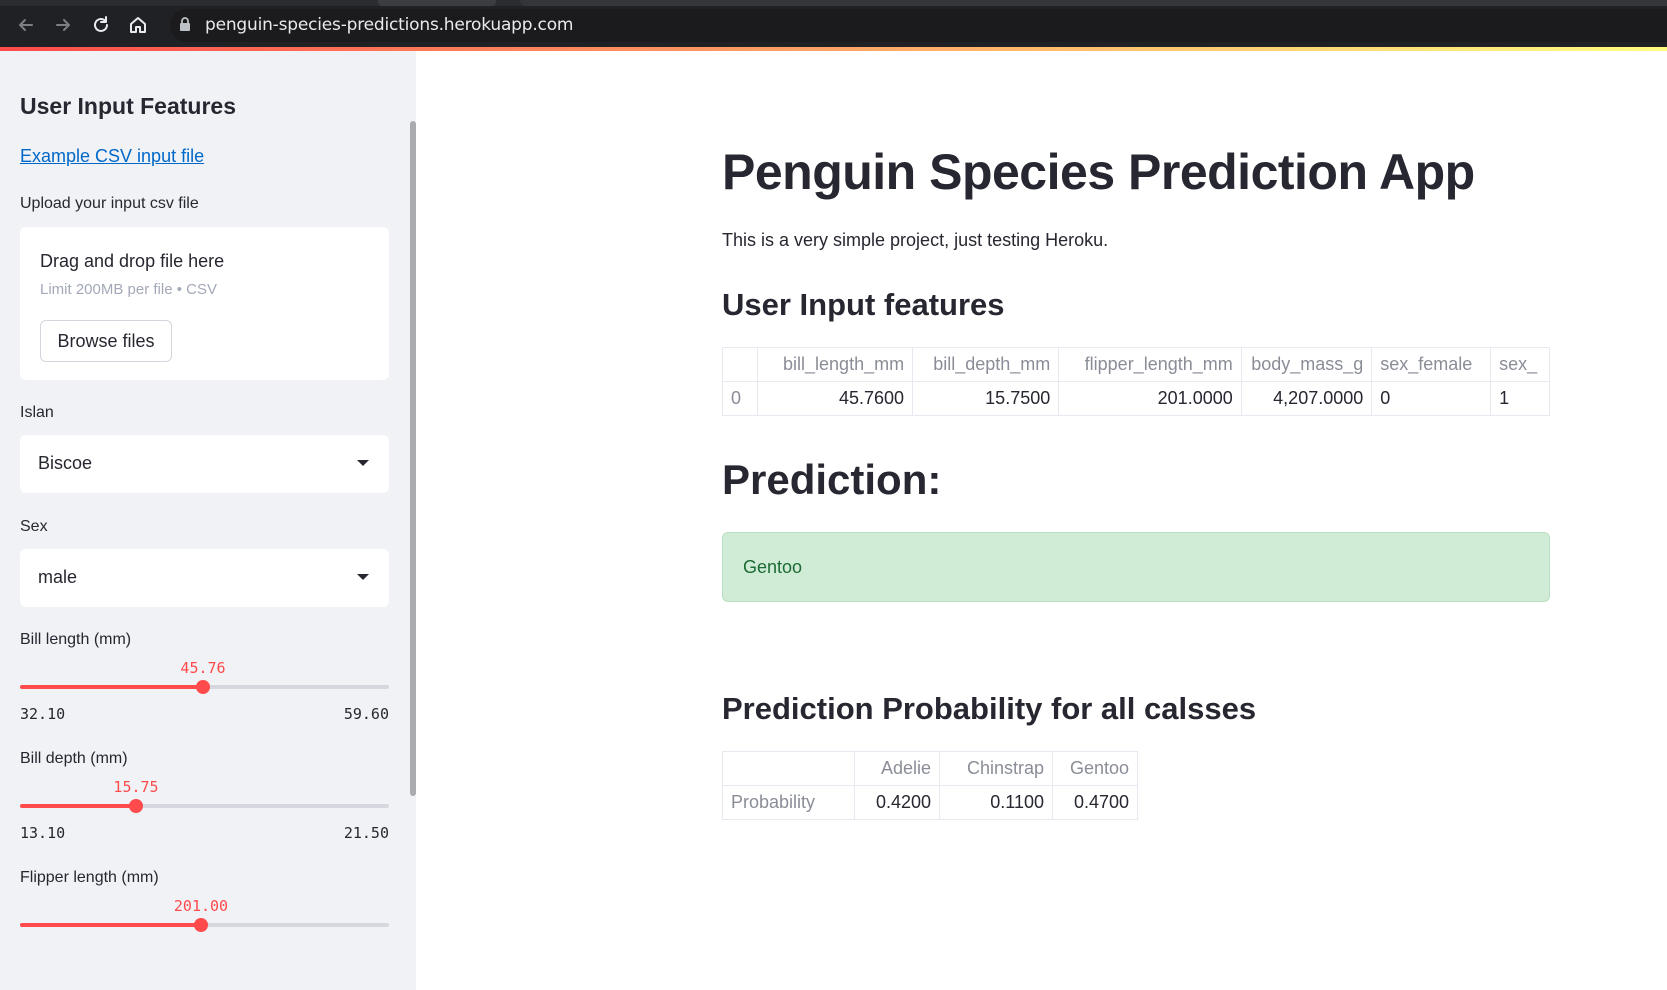  Describe the element at coordinates (185, 26) in the screenshot. I see `lock-icon` at that location.